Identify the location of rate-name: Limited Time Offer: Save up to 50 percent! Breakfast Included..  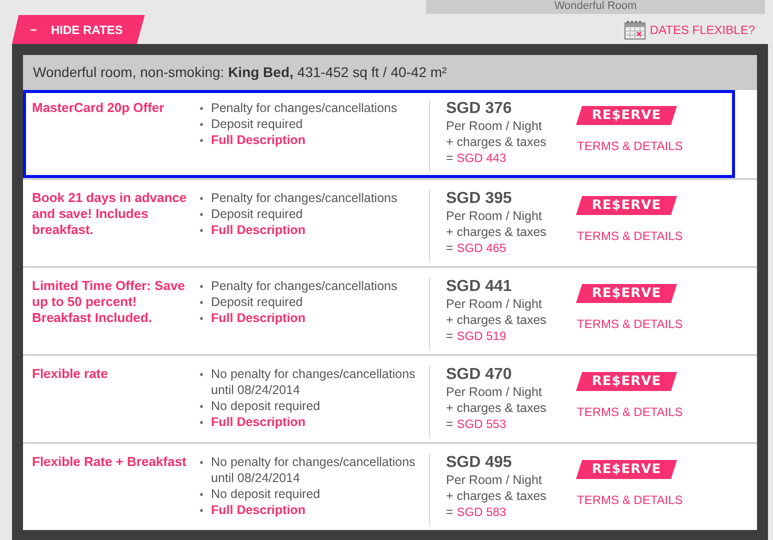
(109, 302).